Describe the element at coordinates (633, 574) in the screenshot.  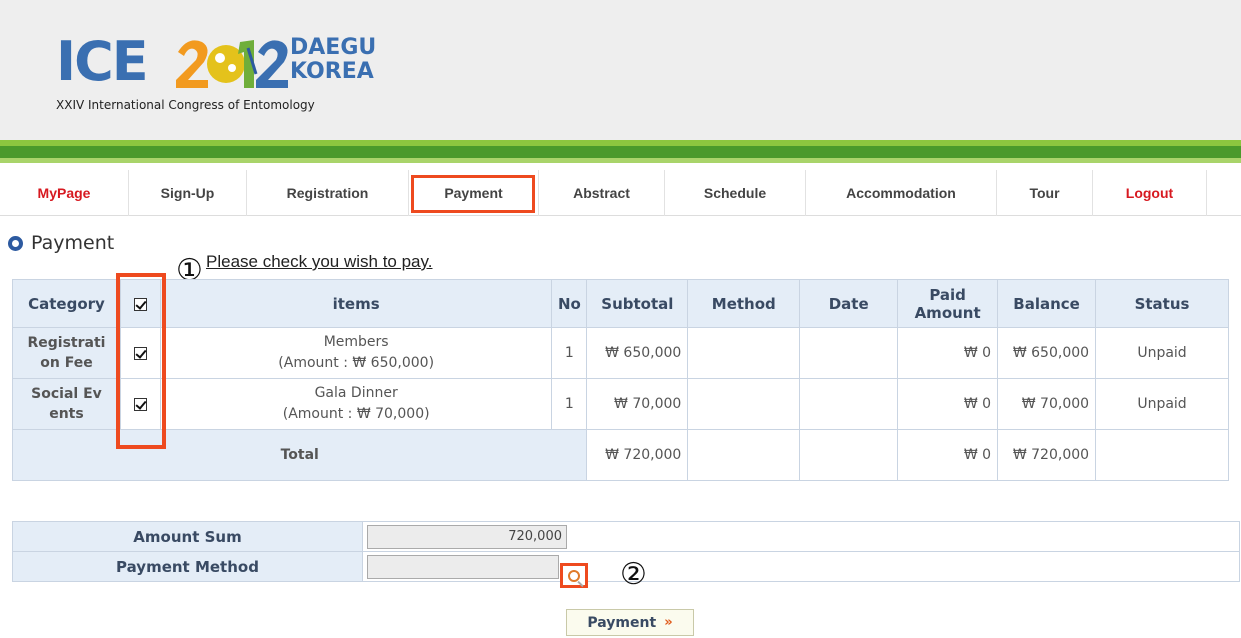
I see `step-marker-two: ②` at that location.